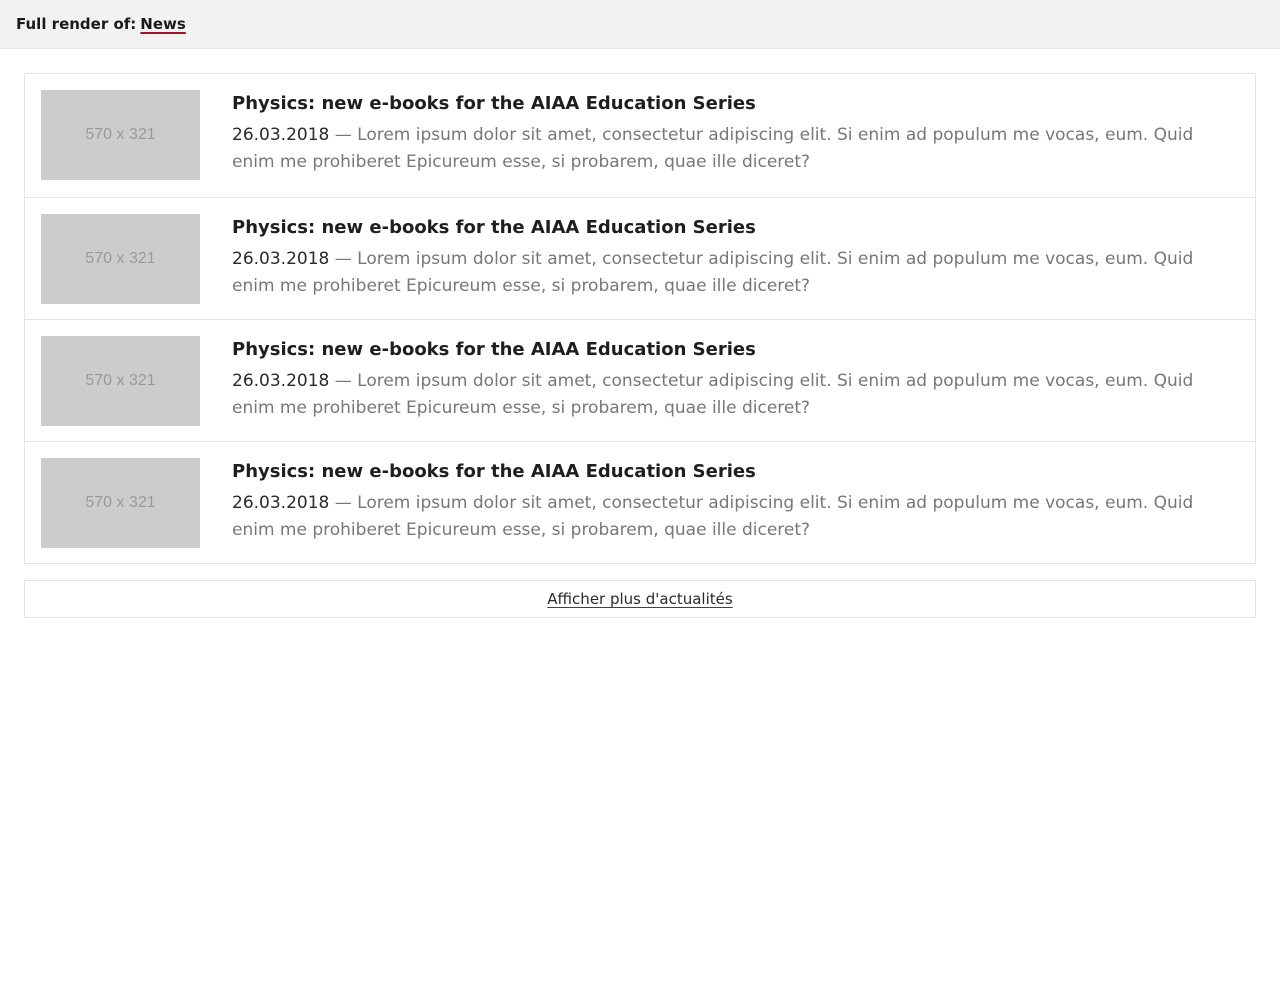 The height and width of the screenshot is (990, 1280). I want to click on news-link: News, so click(163, 24).